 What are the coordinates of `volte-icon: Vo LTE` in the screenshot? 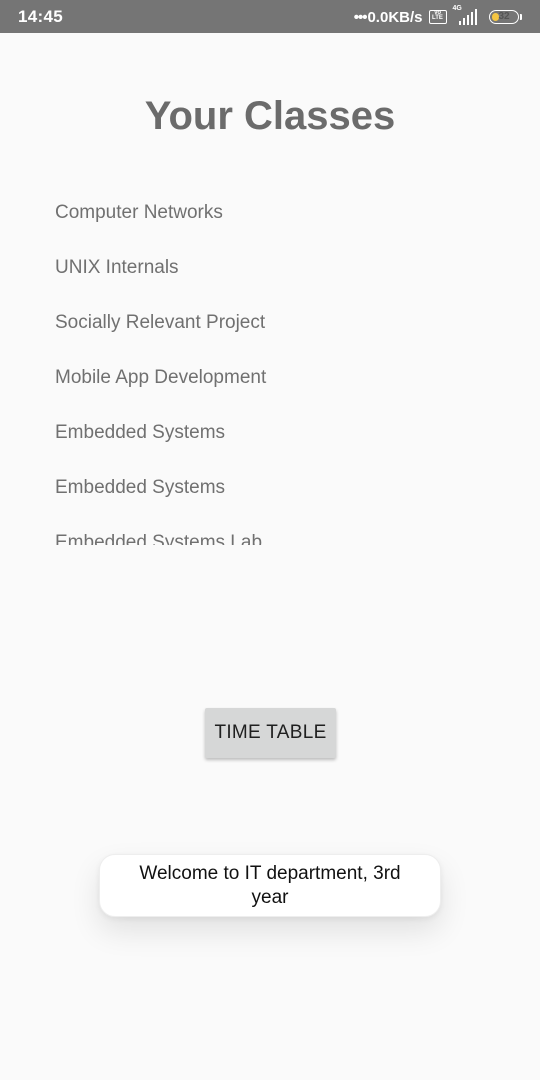 It's located at (437, 17).